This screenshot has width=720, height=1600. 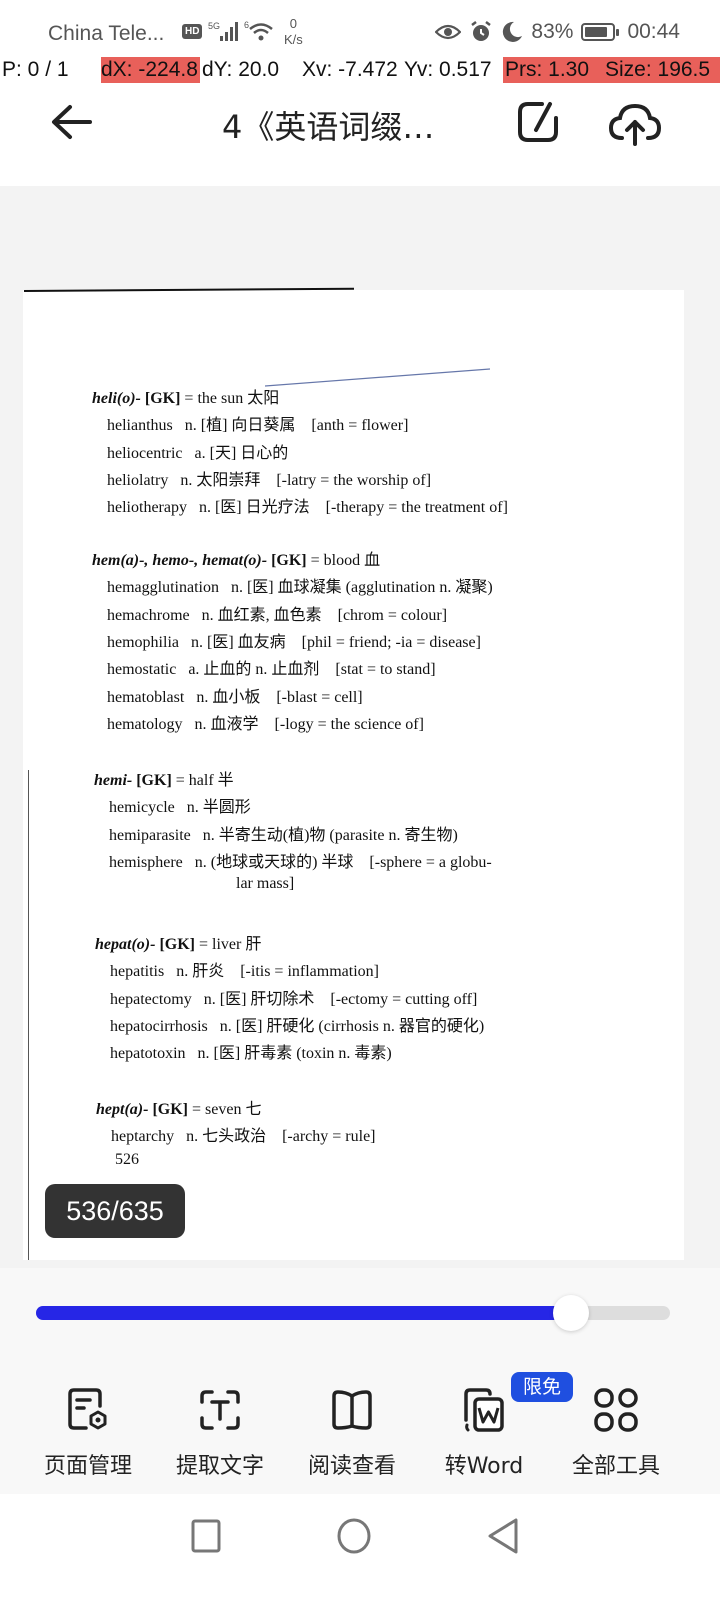 I want to click on affix-root-line: hem(a)-, hemo-, hemat(o)- [GK] = blood 血, so click(x=236, y=558).